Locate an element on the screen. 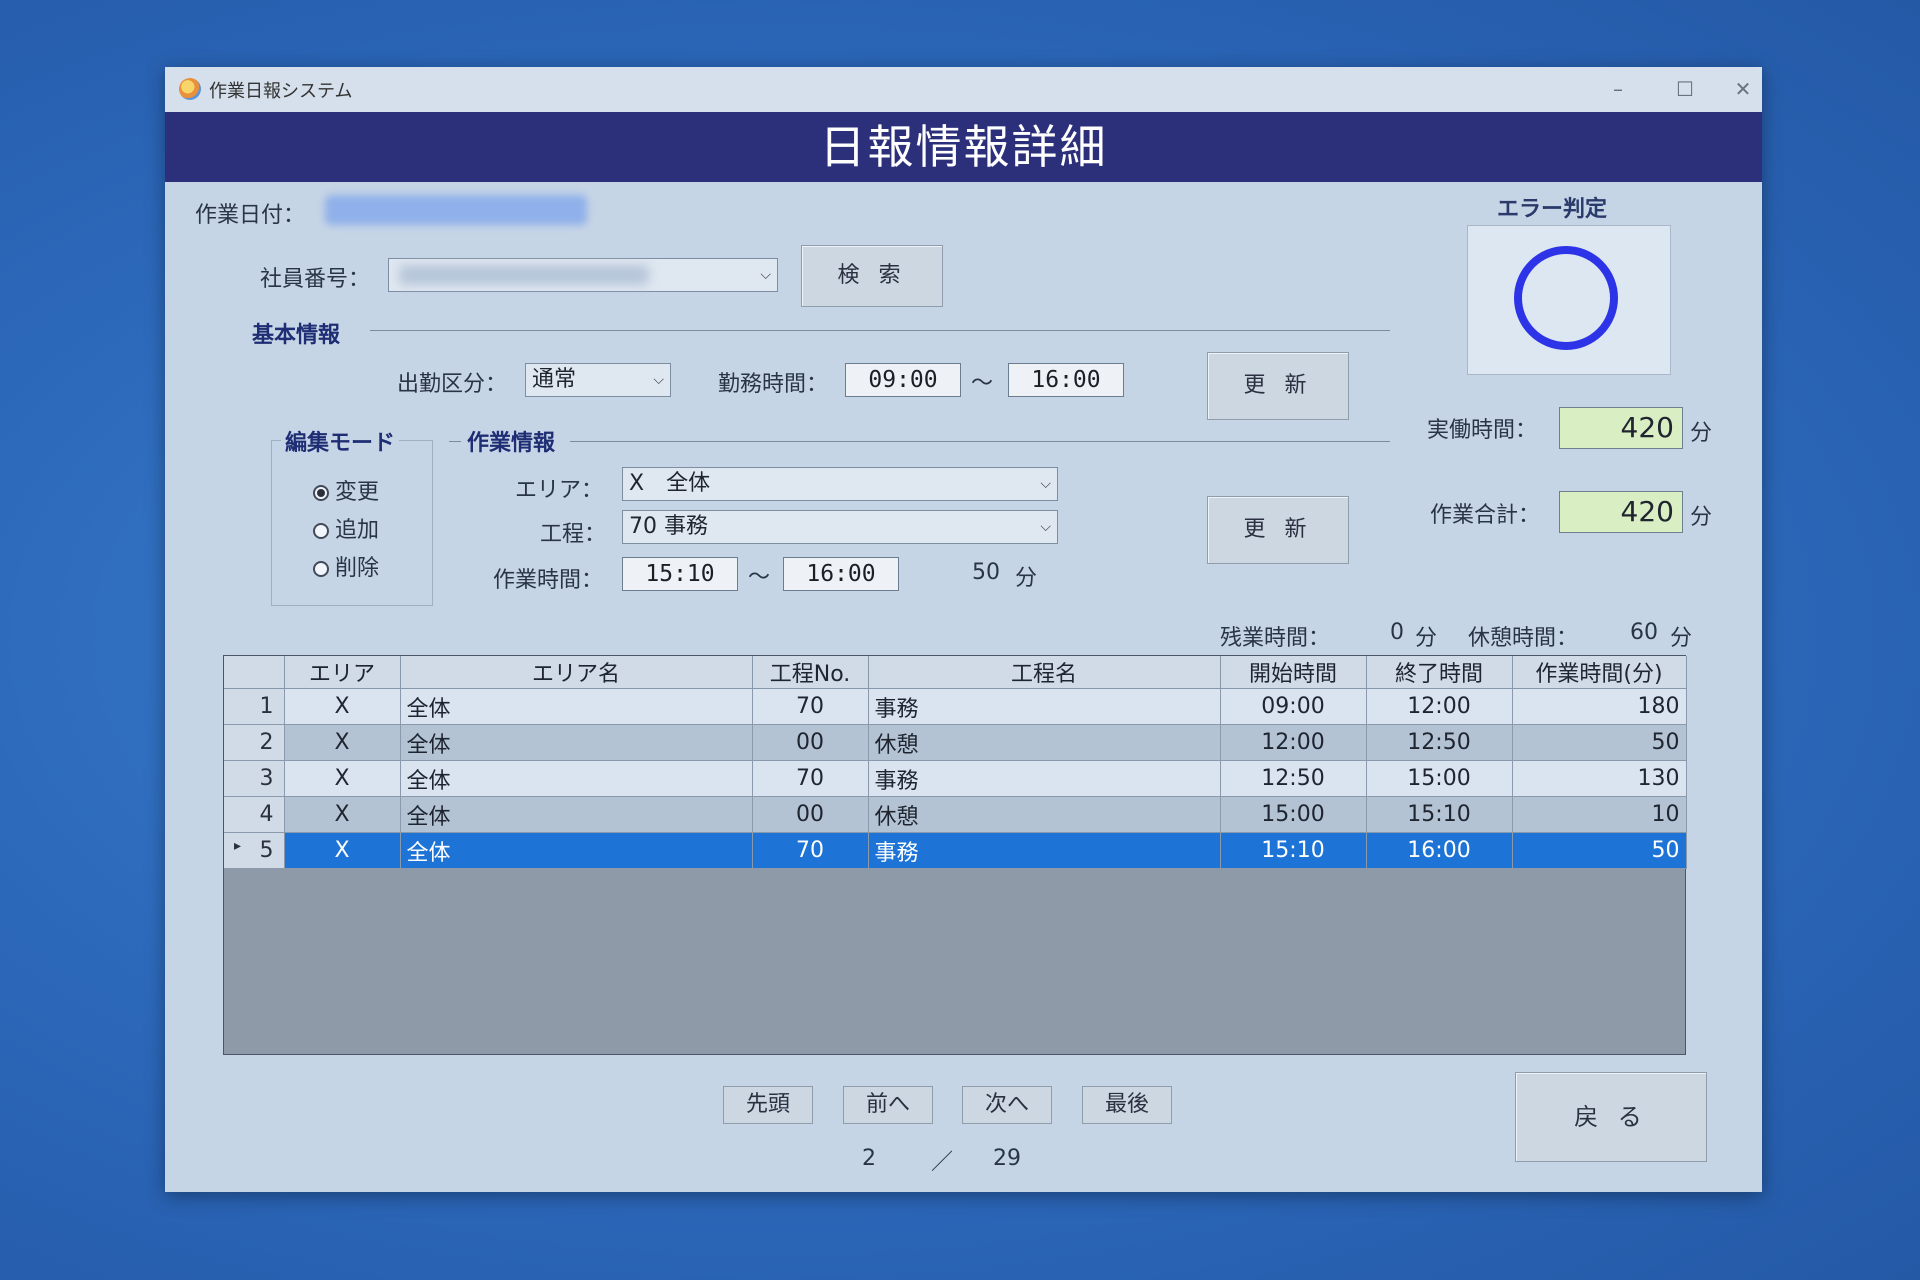 The image size is (1920, 1280). ok-circle-icon is located at coordinates (1566, 298).